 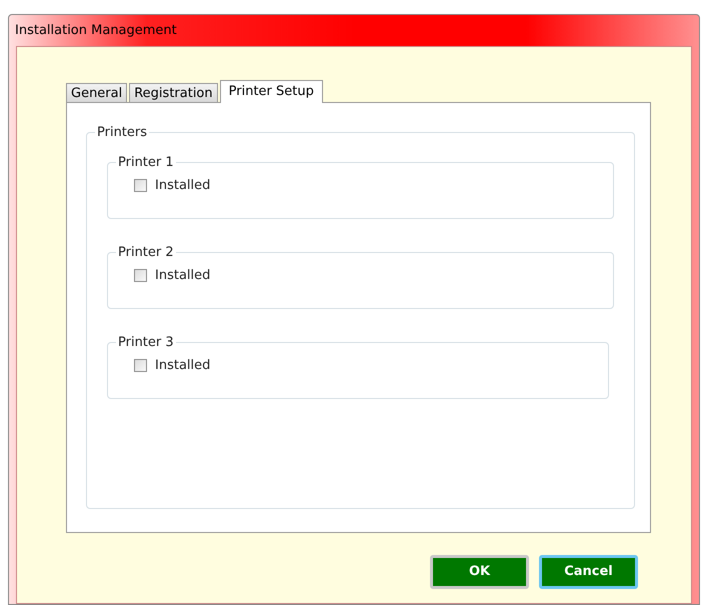 What do you see at coordinates (122, 133) in the screenshot?
I see `group-title: Printers` at bounding box center [122, 133].